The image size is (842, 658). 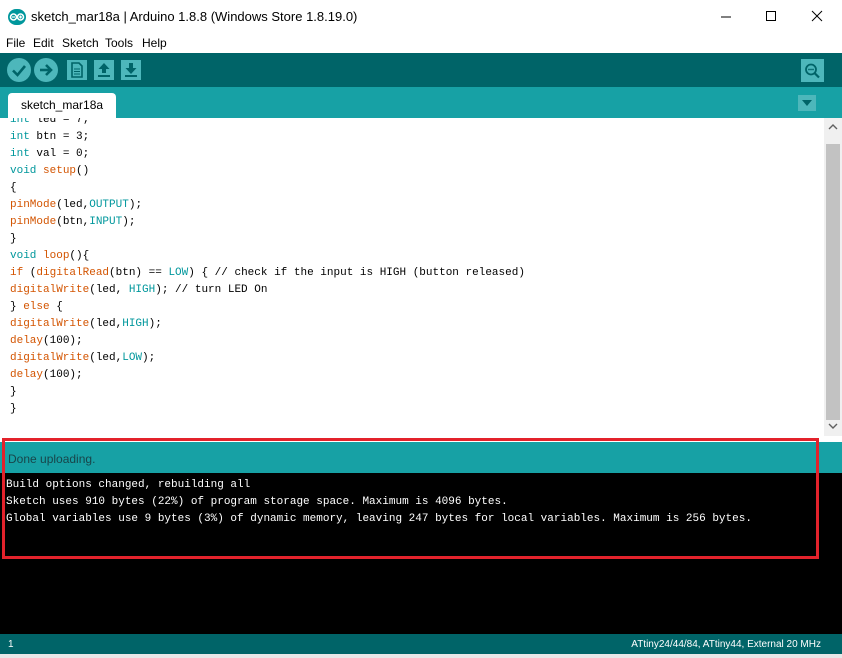 I want to click on code-line: digitalWrite(led,LOW);, so click(x=83, y=358).